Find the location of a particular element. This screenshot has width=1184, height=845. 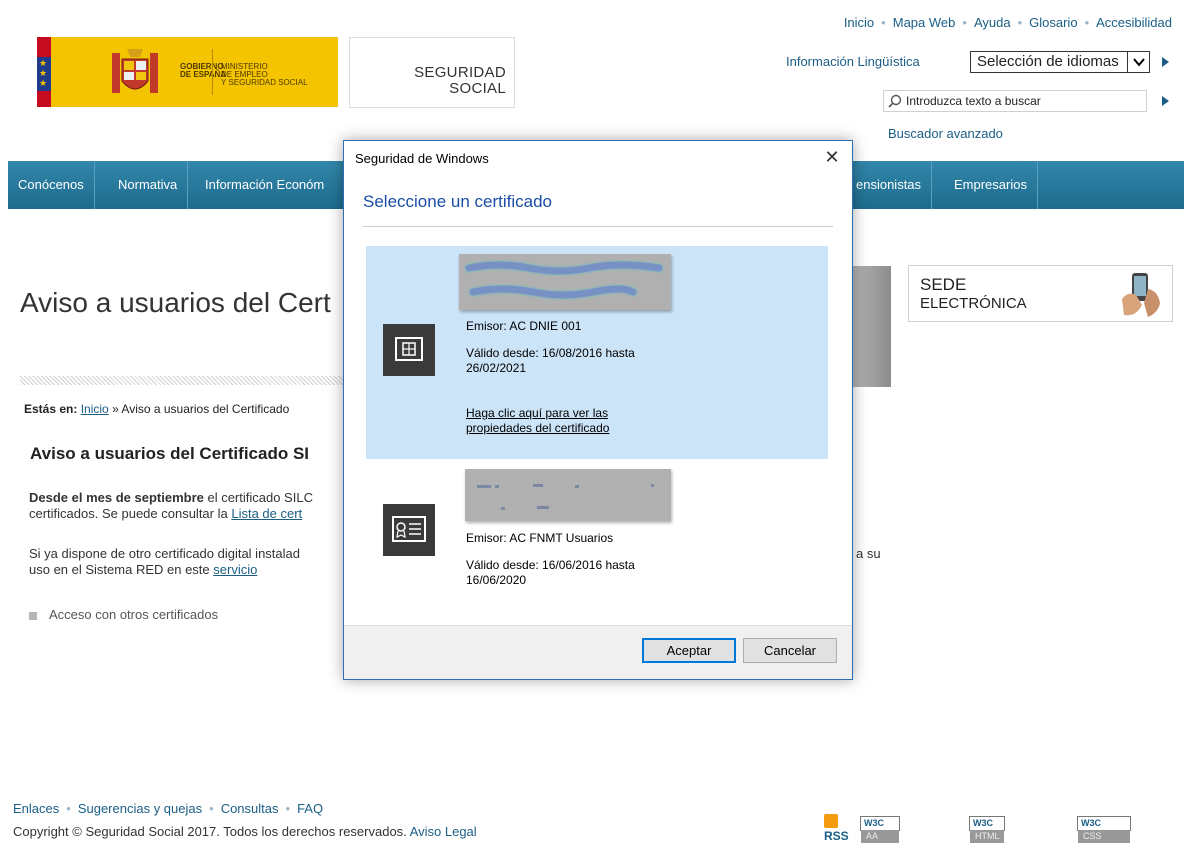

hand-phone-icon is located at coordinates (1141, 295).